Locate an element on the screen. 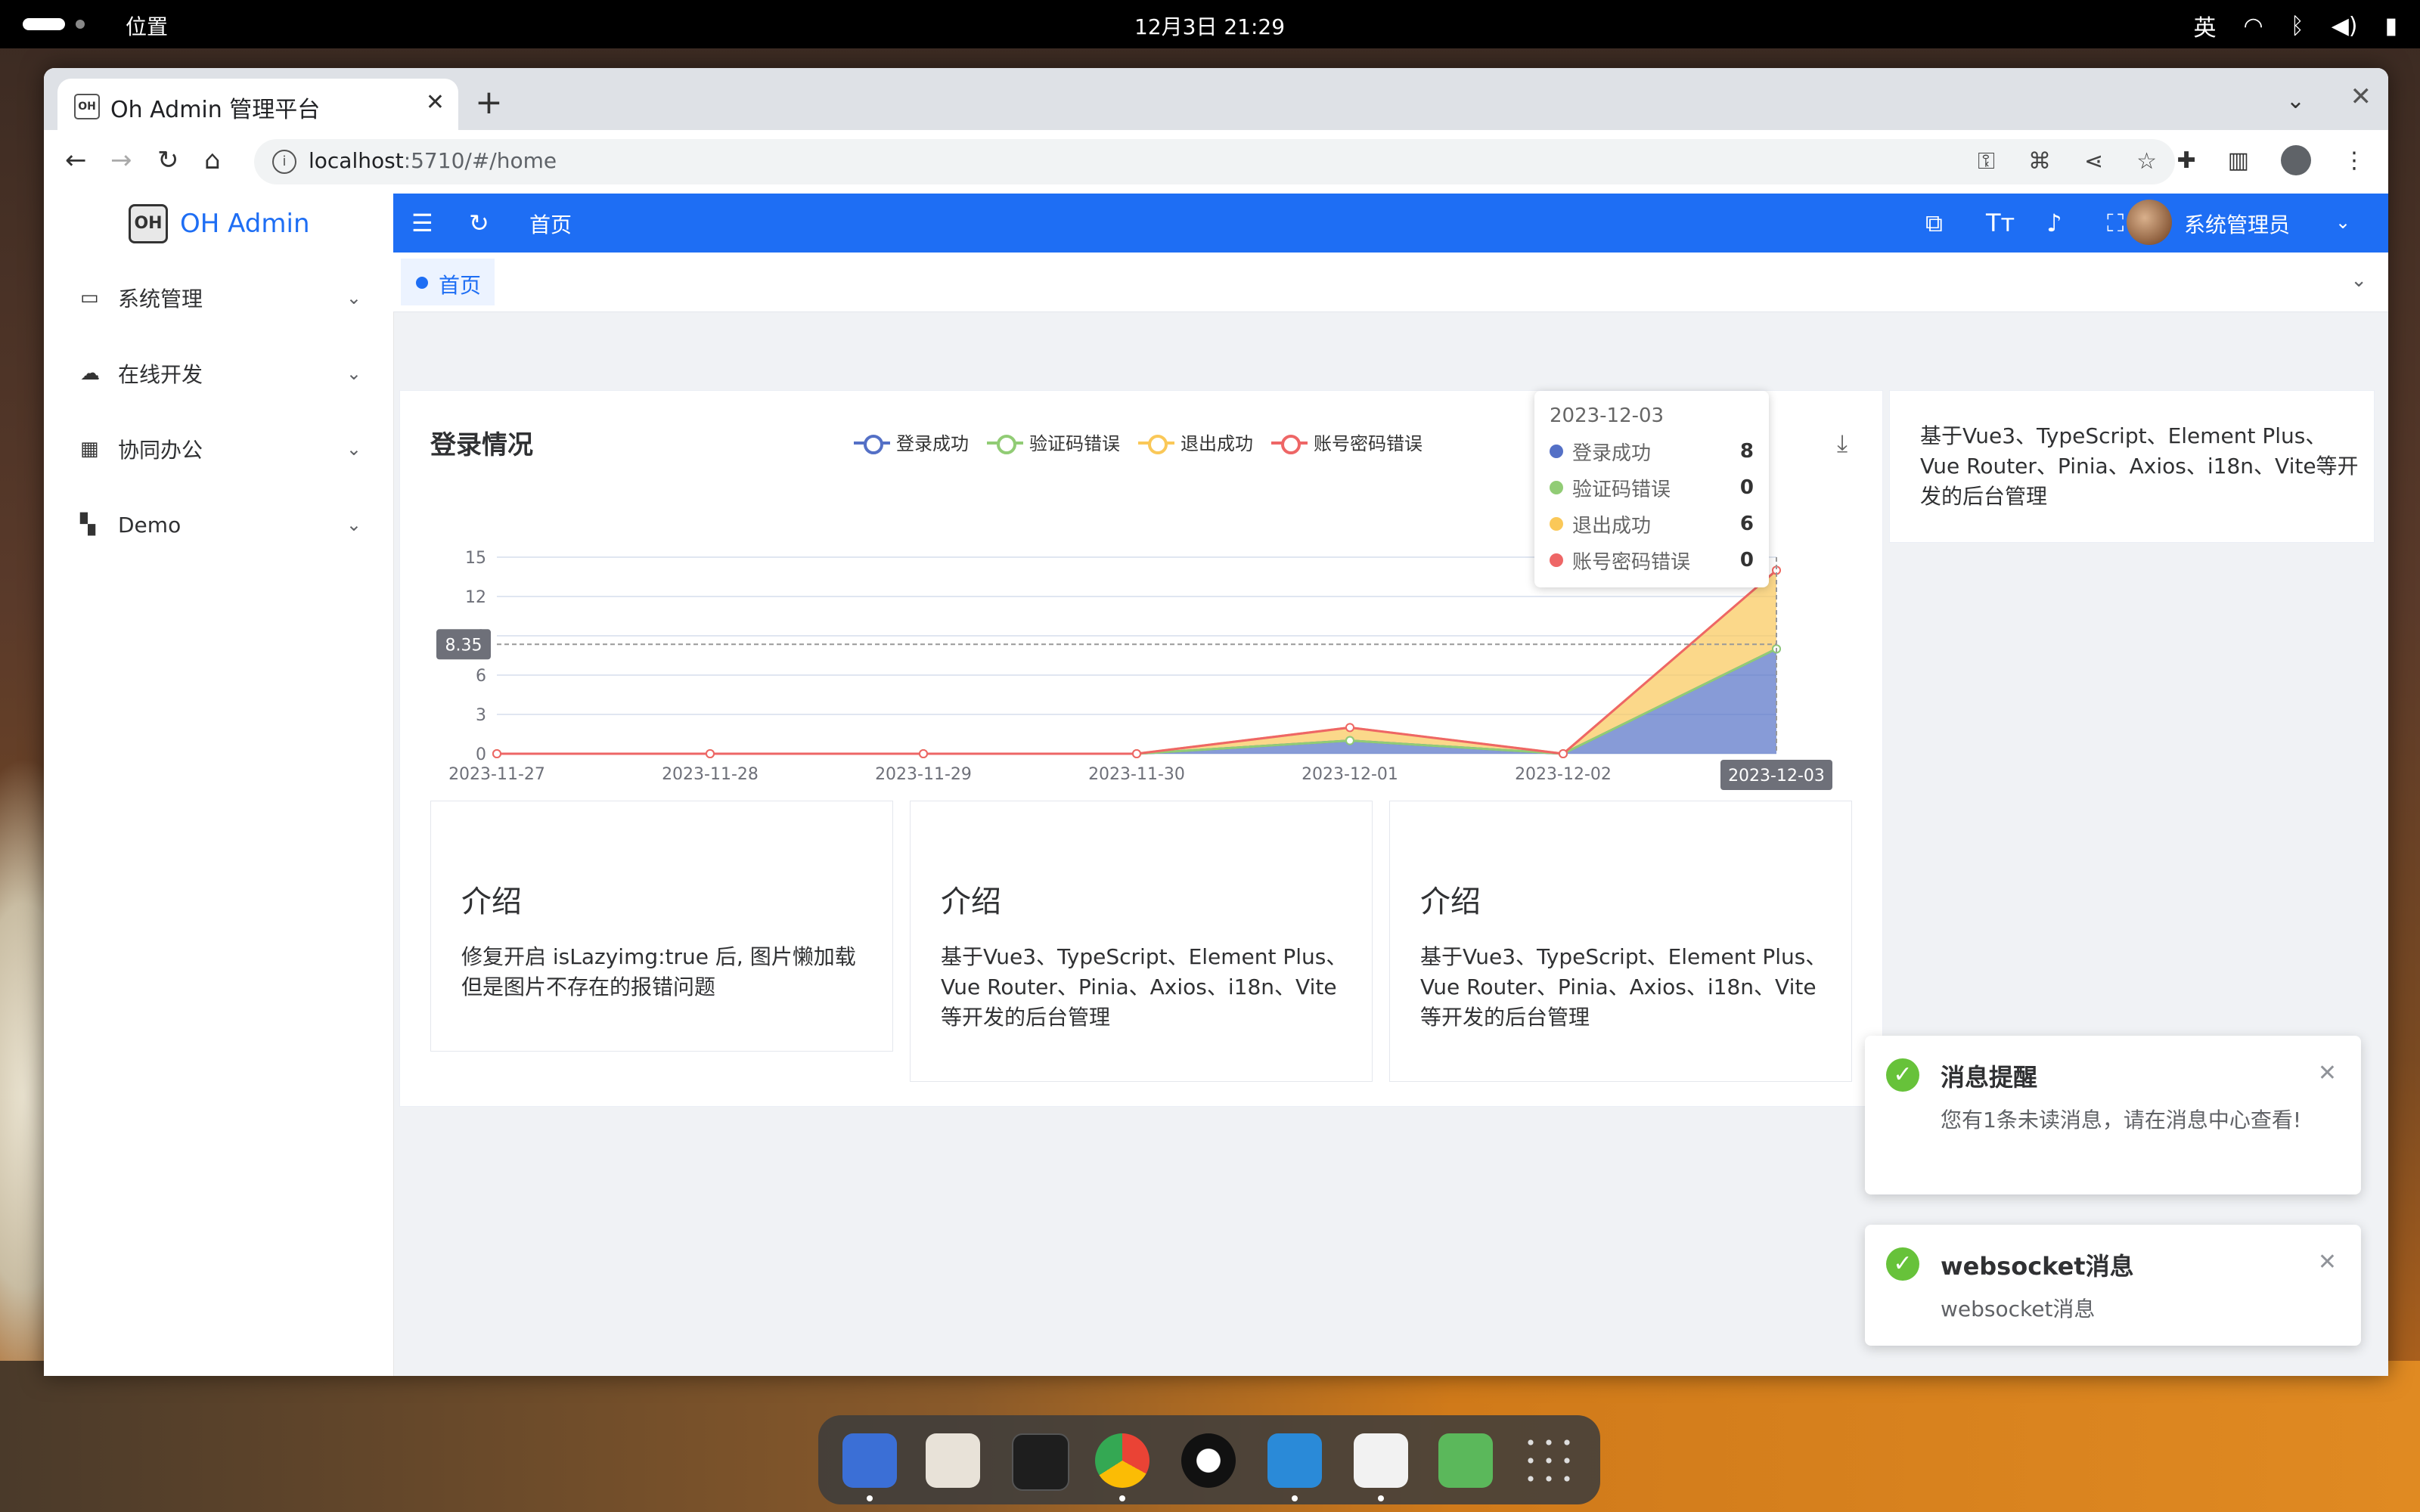  browser-menu-icon: ⋮ is located at coordinates (2354, 160).